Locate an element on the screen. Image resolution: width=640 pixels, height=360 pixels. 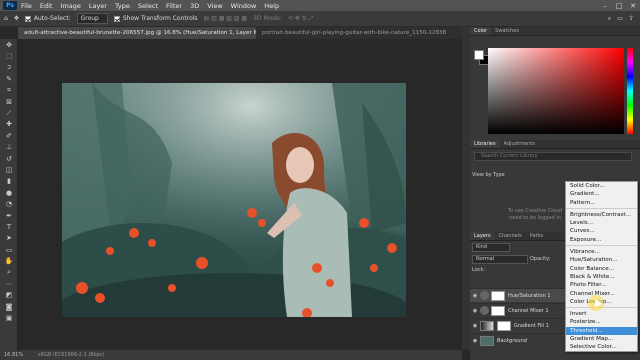
workspace-icon: ▭ is located at coordinates (620, 18).